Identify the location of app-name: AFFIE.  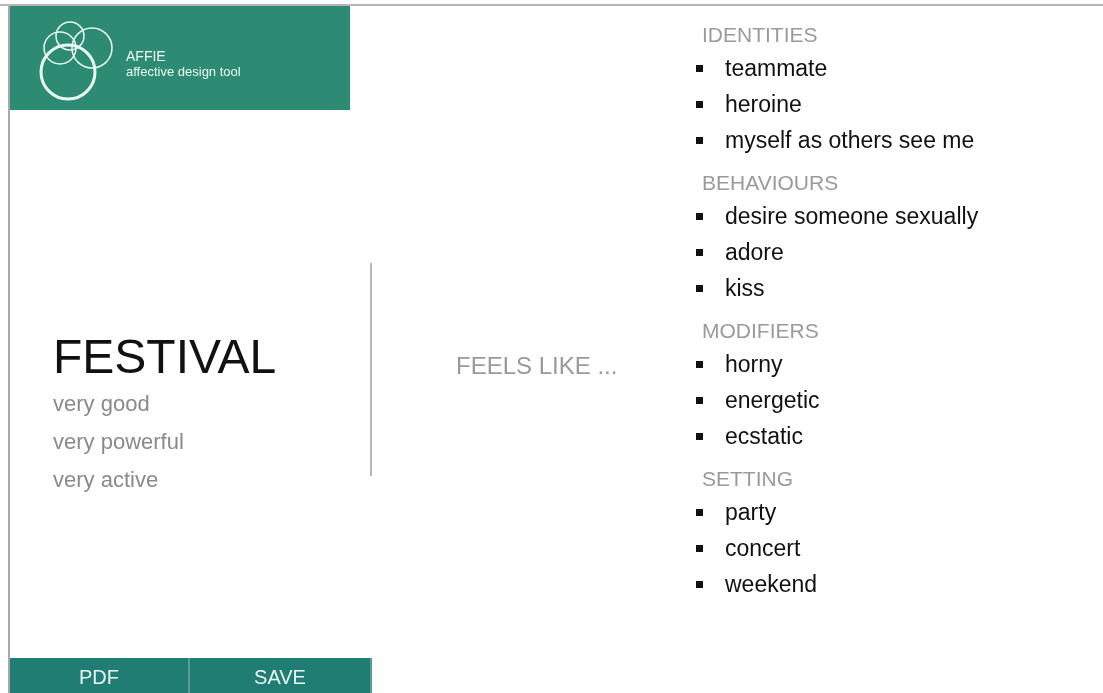
(146, 55).